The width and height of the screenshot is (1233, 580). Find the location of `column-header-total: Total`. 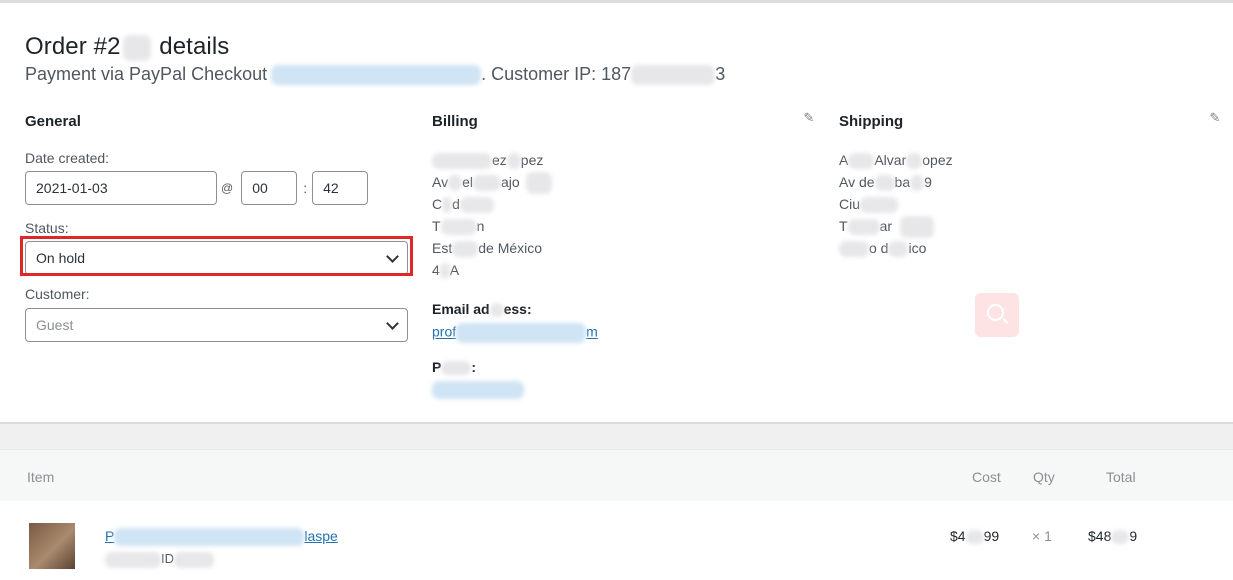

column-header-total: Total is located at coordinates (1121, 477).